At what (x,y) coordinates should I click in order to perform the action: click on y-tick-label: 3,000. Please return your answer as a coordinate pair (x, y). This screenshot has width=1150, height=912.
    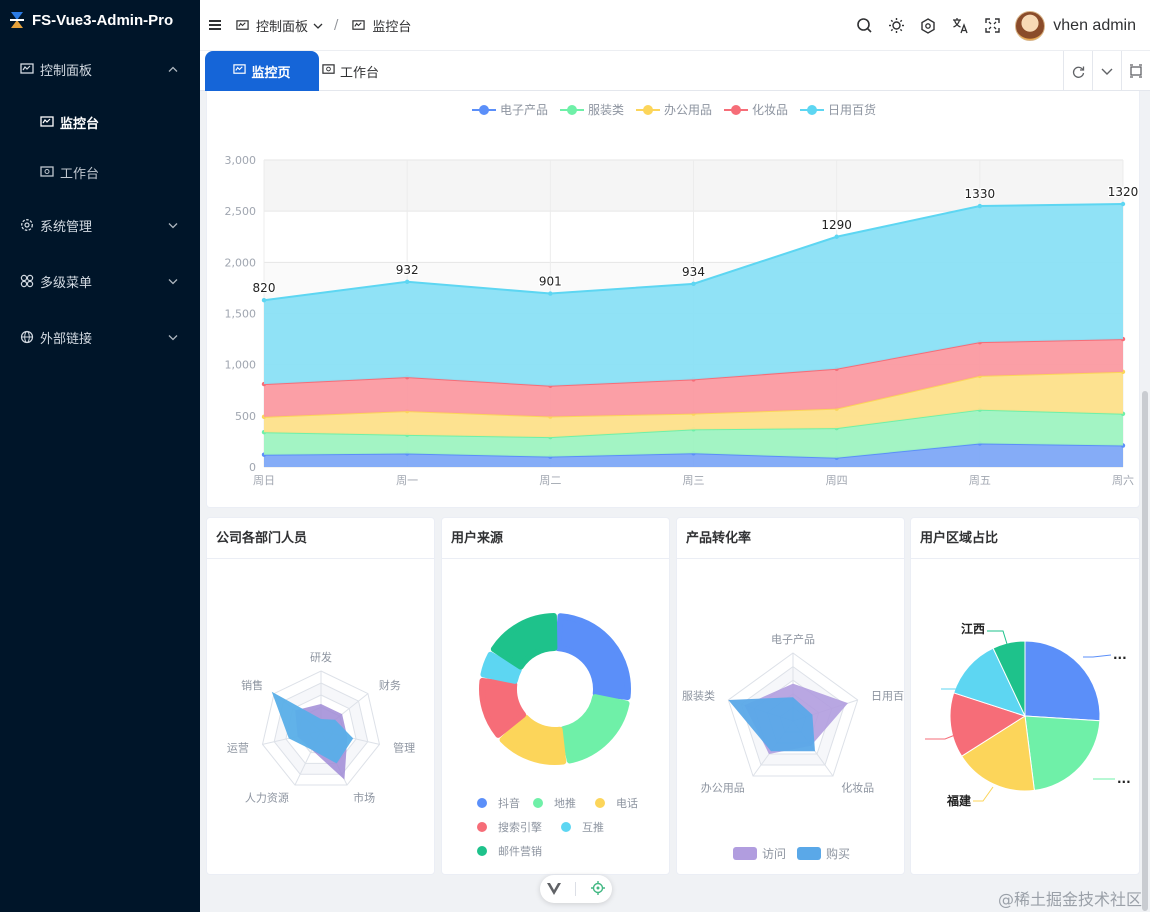
    Looking at the image, I should click on (241, 160).